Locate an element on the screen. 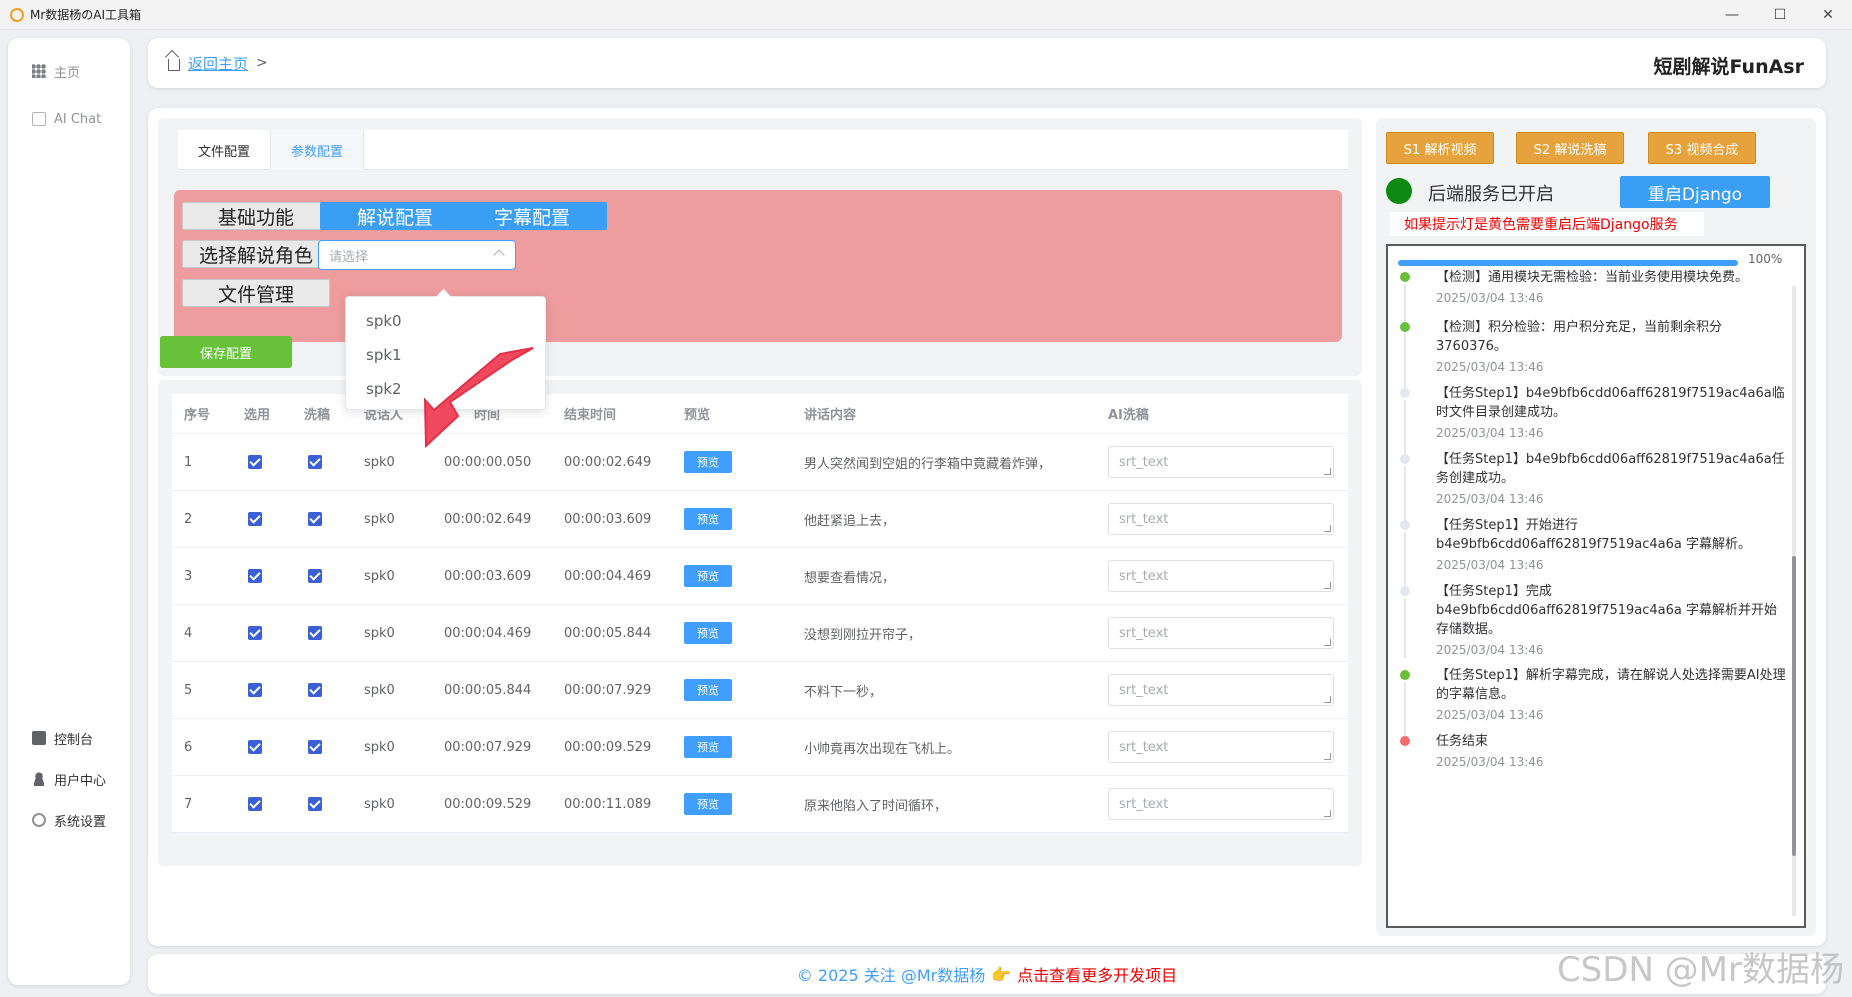 This screenshot has width=1852, height=997. progress-fill is located at coordinates (1568, 263).